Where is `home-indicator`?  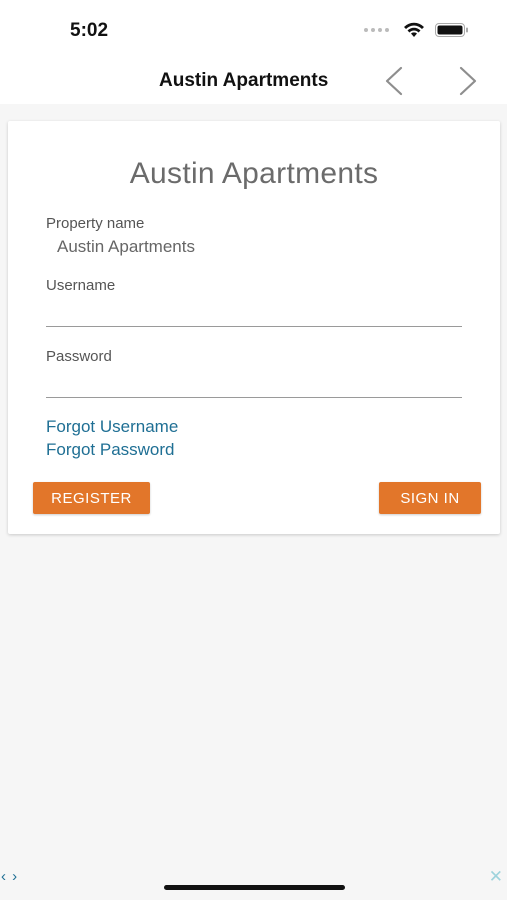
home-indicator is located at coordinates (254, 887).